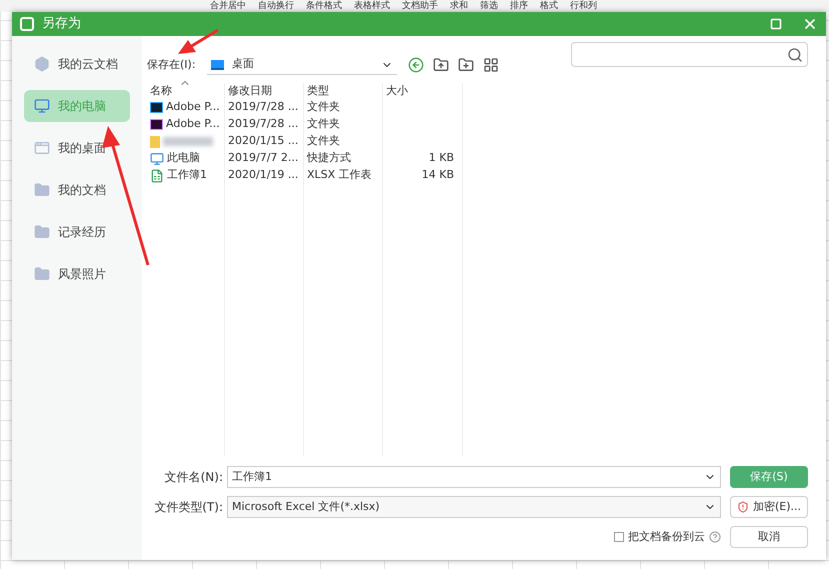 The width and height of the screenshot is (829, 569). Describe the element at coordinates (742, 507) in the screenshot. I see `shield-icon` at that location.